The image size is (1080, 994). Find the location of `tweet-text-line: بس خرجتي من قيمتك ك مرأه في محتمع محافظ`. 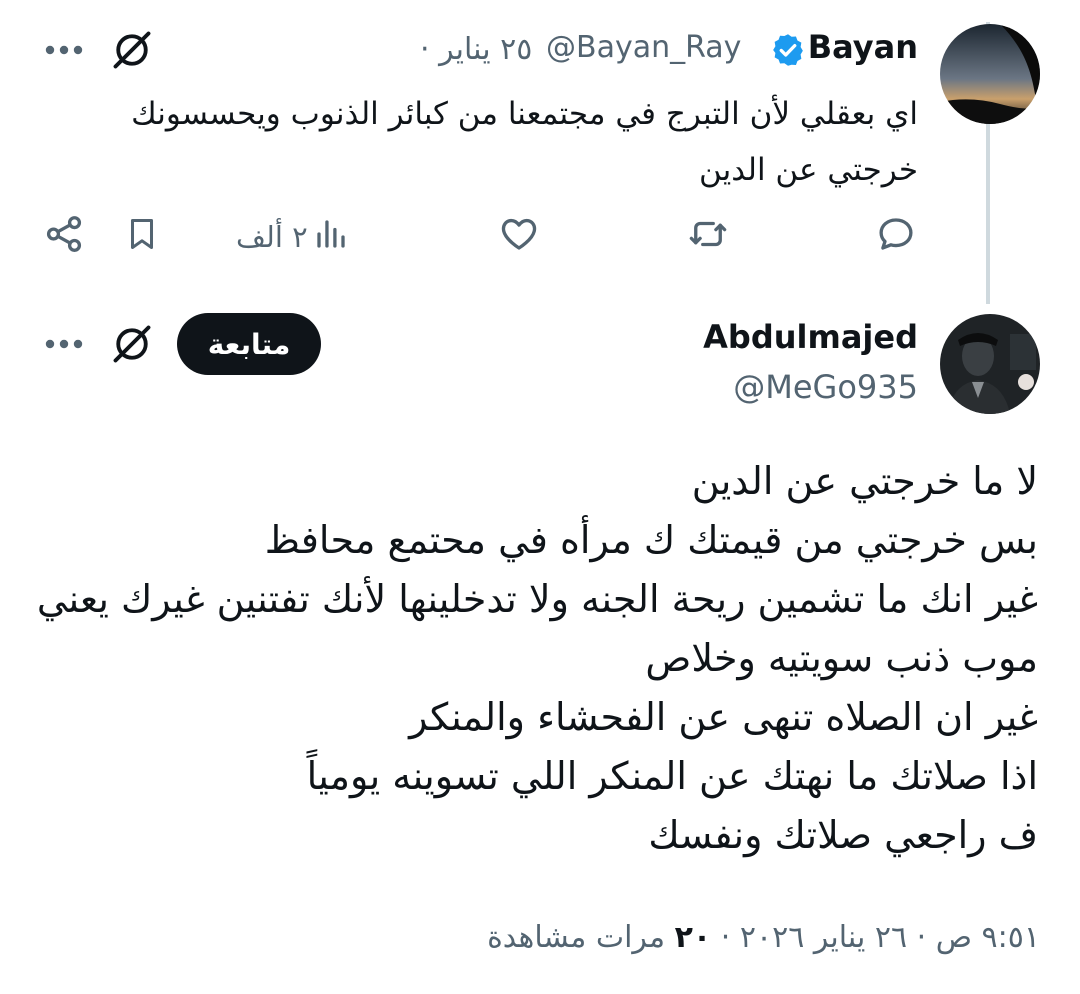

tweet-text-line: بس خرجتي من قيمتك ك مرأه في محتمع محافظ is located at coordinates (651, 540).